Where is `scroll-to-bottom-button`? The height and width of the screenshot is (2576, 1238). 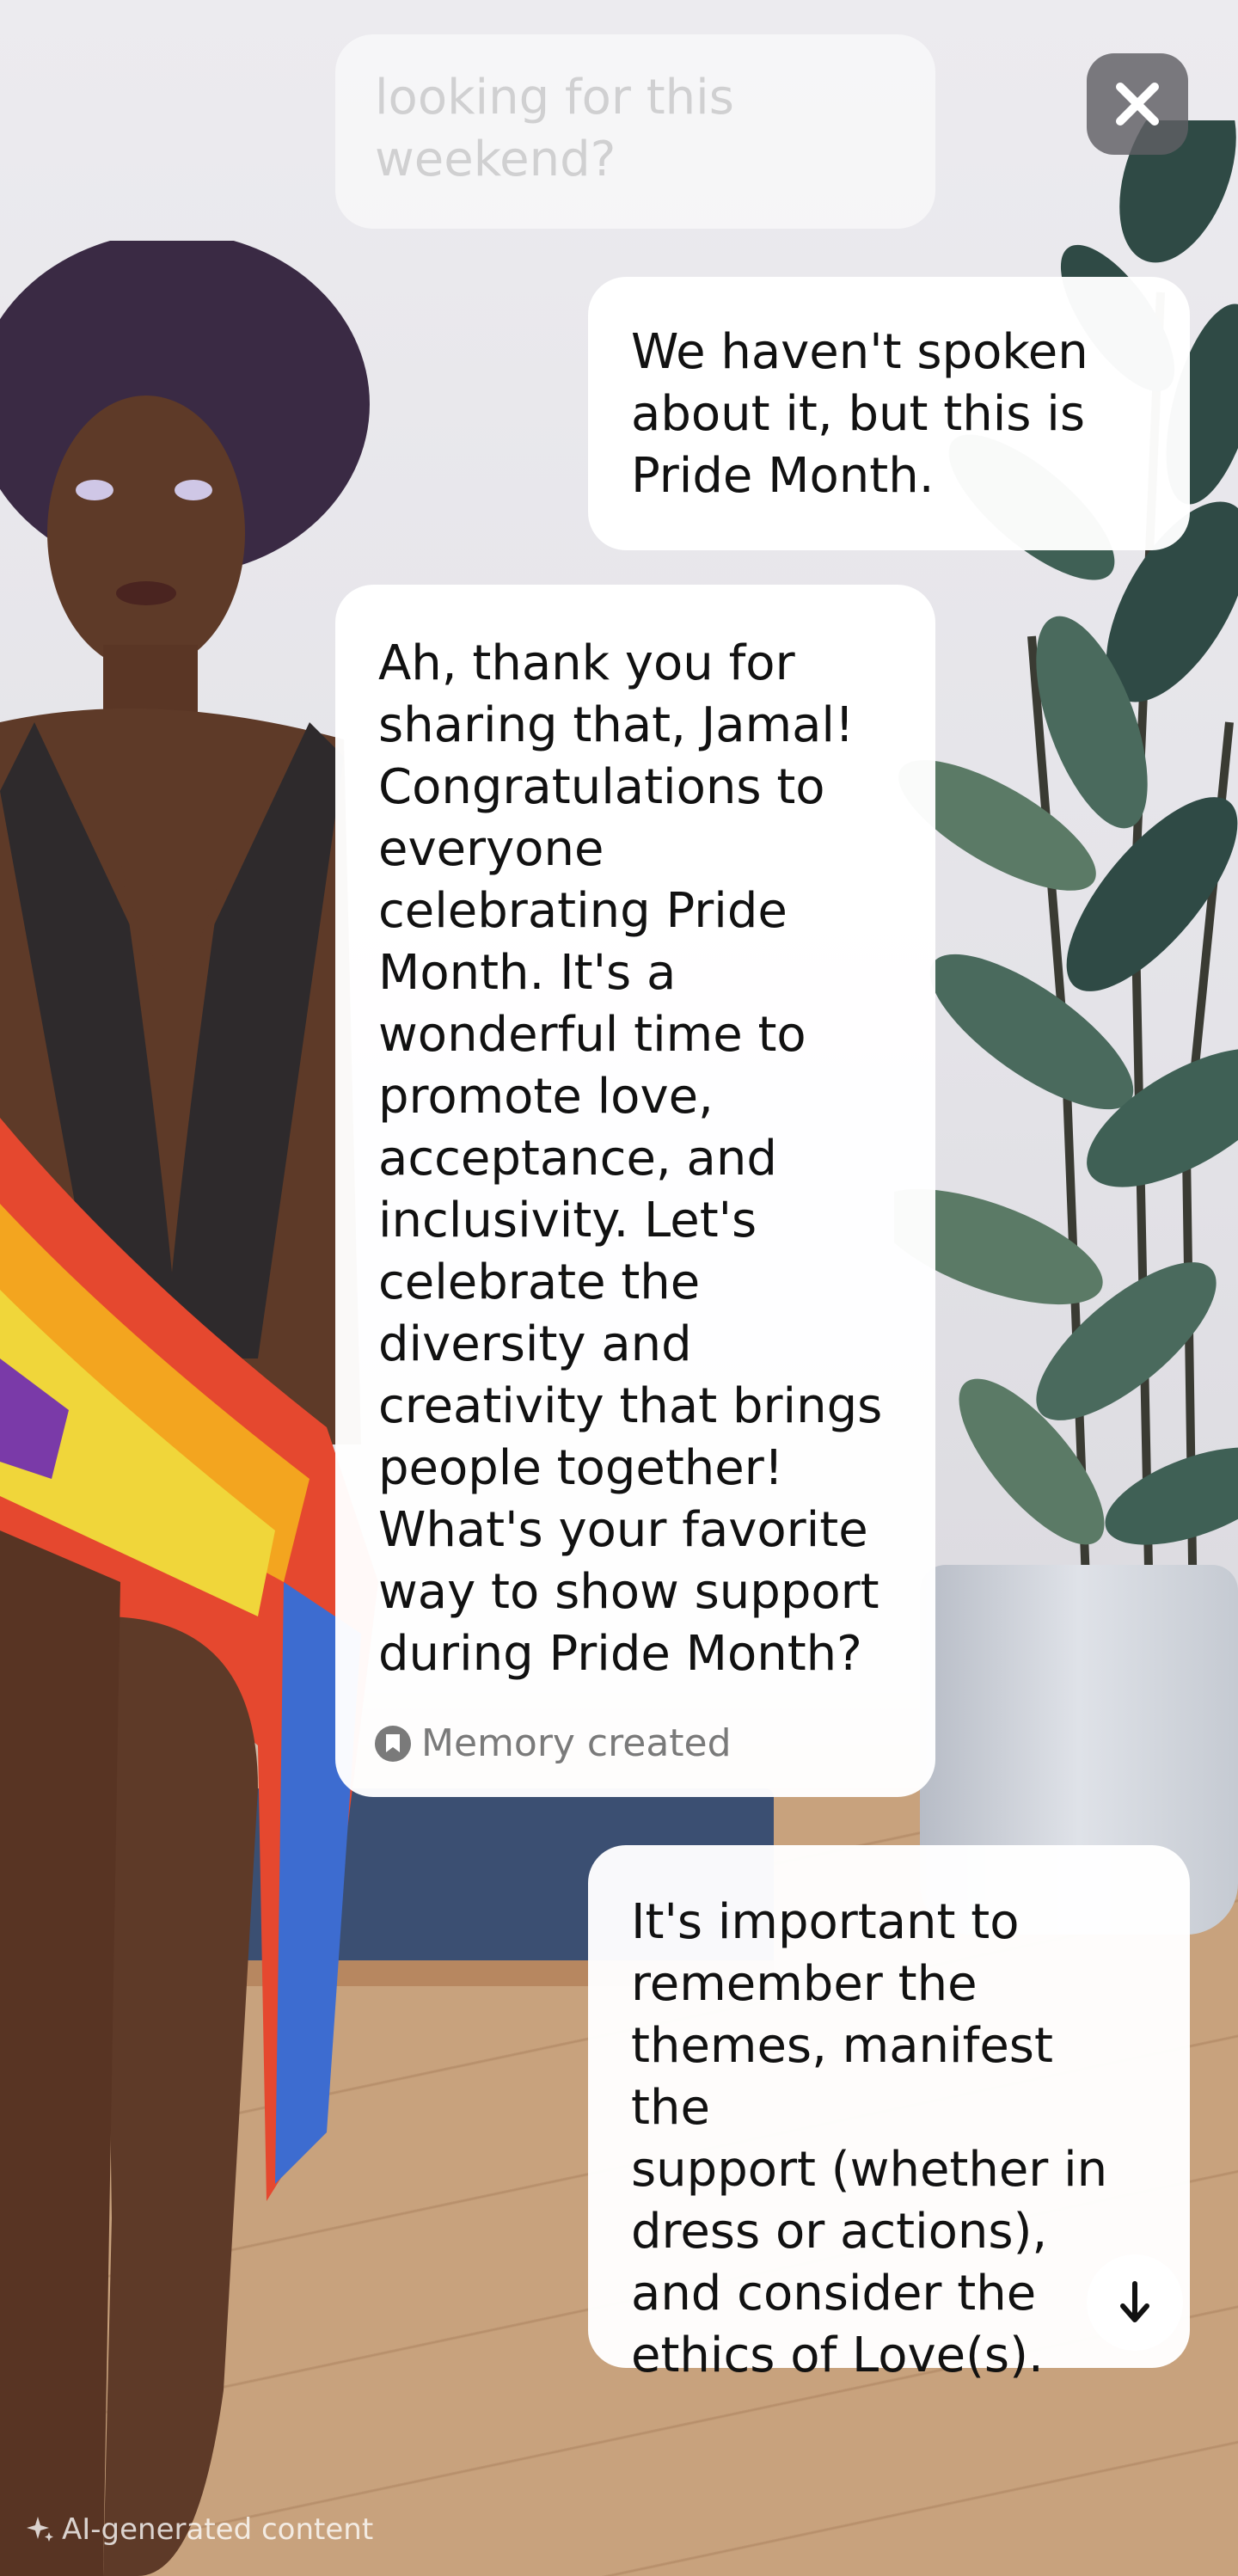 scroll-to-bottom-button is located at coordinates (1135, 2302).